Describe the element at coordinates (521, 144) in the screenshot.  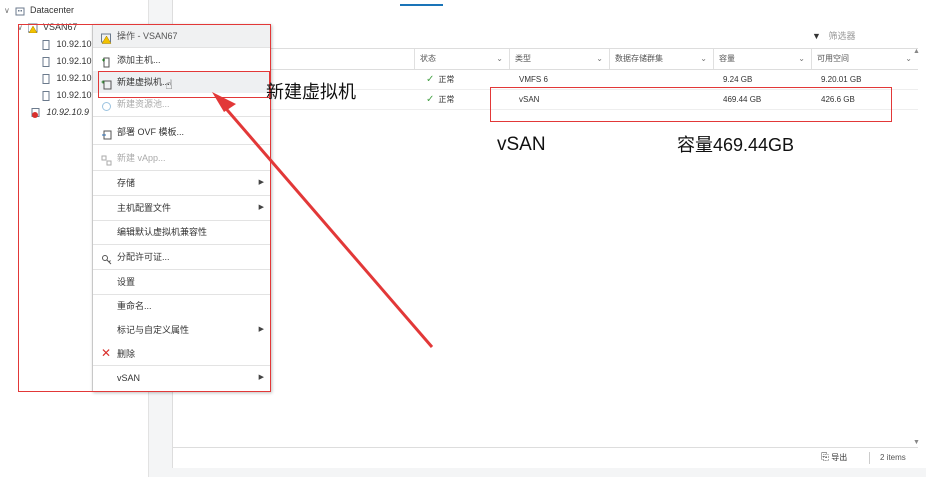
I see `annotation-vsan-label: vSAN` at that location.